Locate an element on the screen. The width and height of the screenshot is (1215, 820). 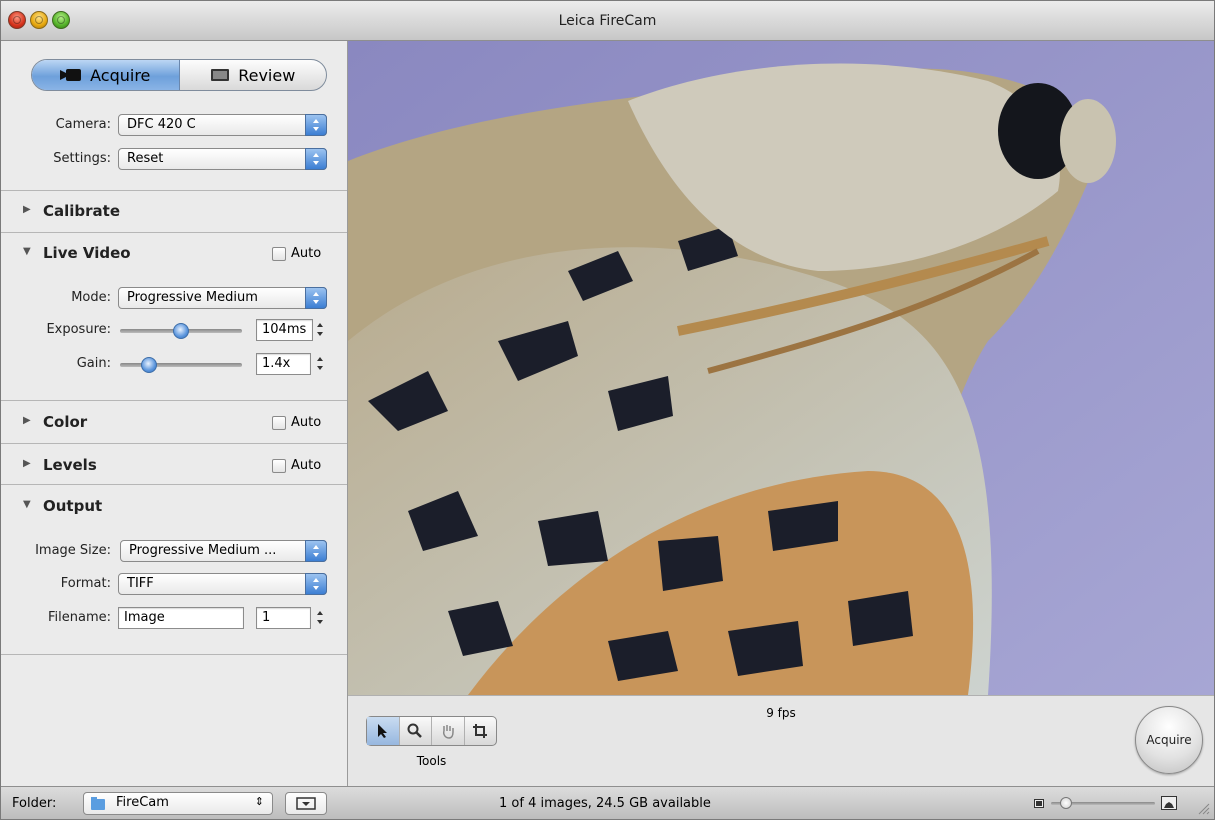
tray-icon is located at coordinates (306, 803).